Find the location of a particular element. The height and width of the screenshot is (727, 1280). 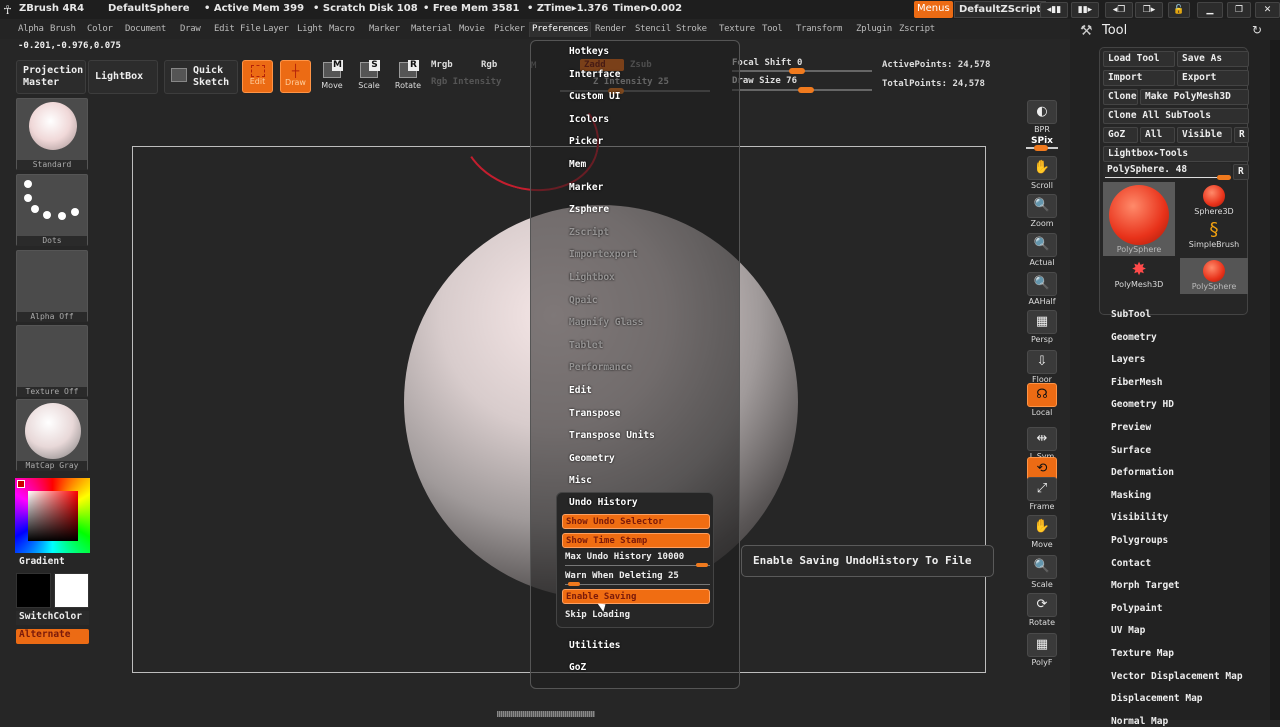

projection-master-button: Projection Master is located at coordinates (51, 77).